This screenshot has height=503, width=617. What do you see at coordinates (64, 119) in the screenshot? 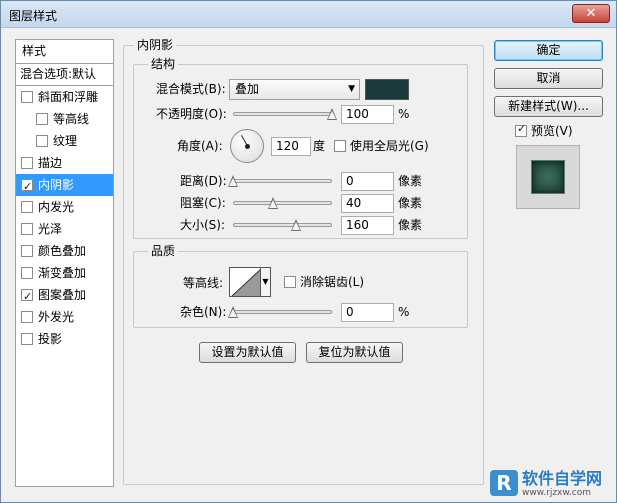
I see `style-item: 等高线` at bounding box center [64, 119].